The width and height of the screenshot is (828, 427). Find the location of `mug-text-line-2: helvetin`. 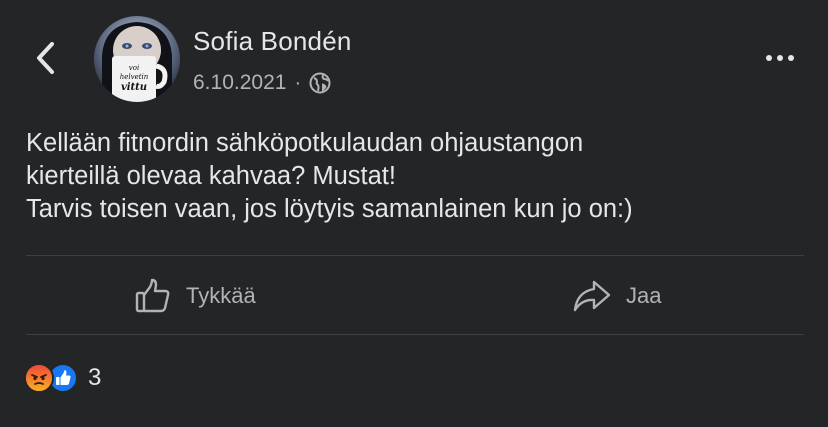

mug-text-line-2: helvetin is located at coordinates (134, 77).